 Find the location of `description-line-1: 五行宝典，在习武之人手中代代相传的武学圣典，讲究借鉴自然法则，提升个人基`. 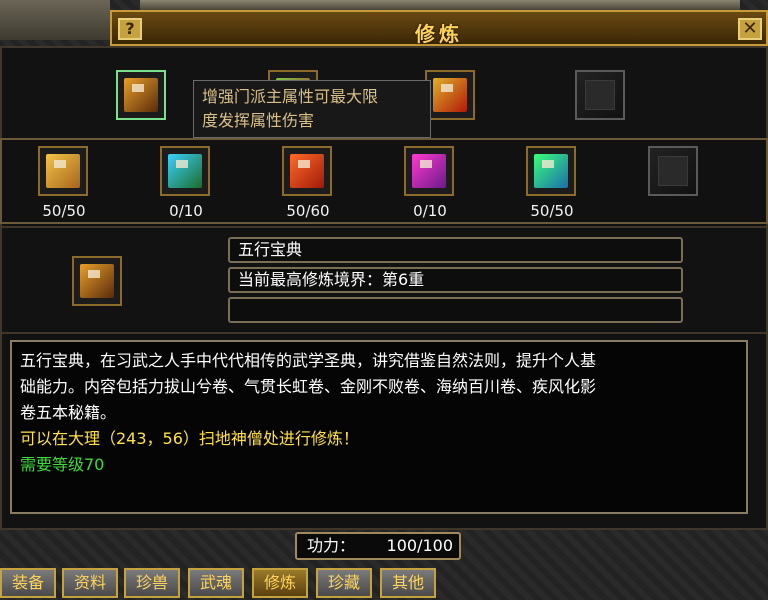

description-line-1: 五行宝典，在习武之人手中代代相传的武学圣典，讲究借鉴自然法则，提升个人基 is located at coordinates (308, 360).